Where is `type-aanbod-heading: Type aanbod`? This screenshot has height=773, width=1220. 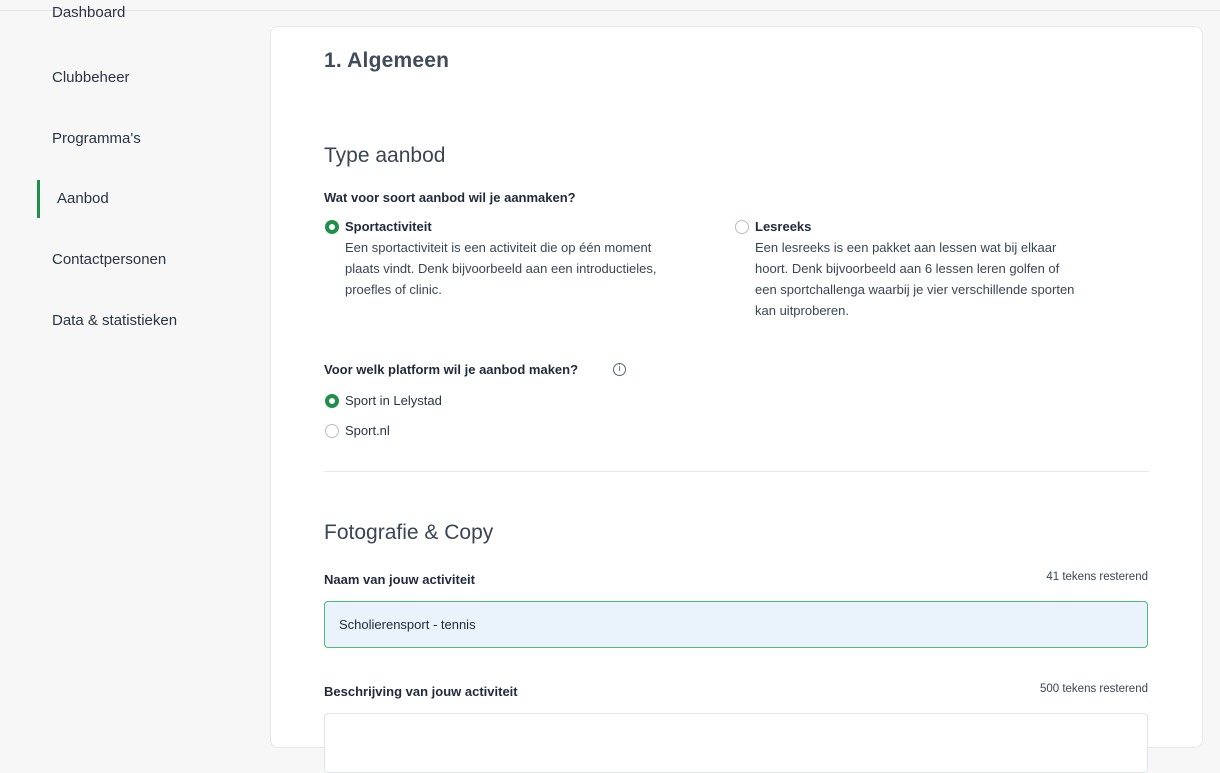 type-aanbod-heading: Type aanbod is located at coordinates (385, 155).